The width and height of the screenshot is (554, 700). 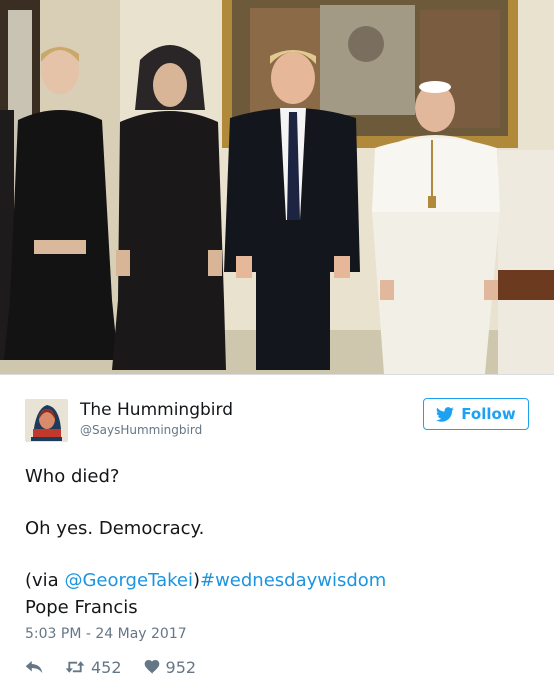 What do you see at coordinates (488, 414) in the screenshot?
I see `follow-label: Follow` at bounding box center [488, 414].